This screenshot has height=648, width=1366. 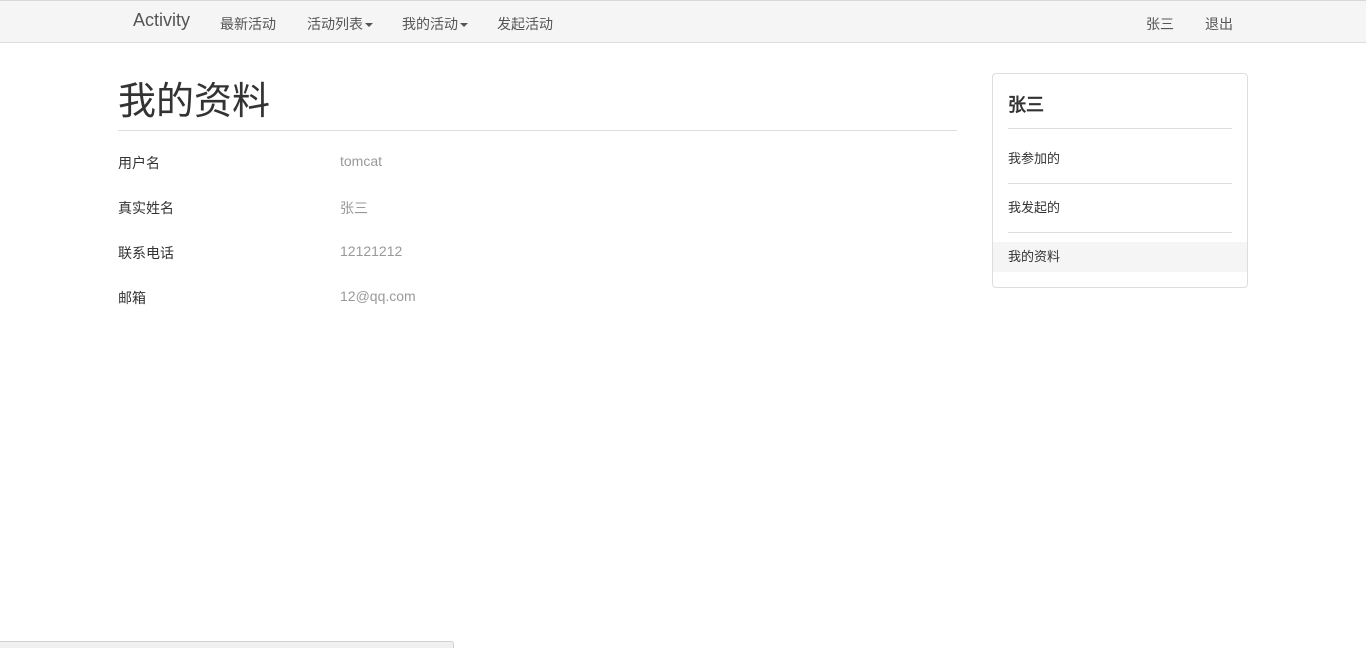 What do you see at coordinates (430, 24) in the screenshot?
I see `nav-my-activities-label: 我的活动` at bounding box center [430, 24].